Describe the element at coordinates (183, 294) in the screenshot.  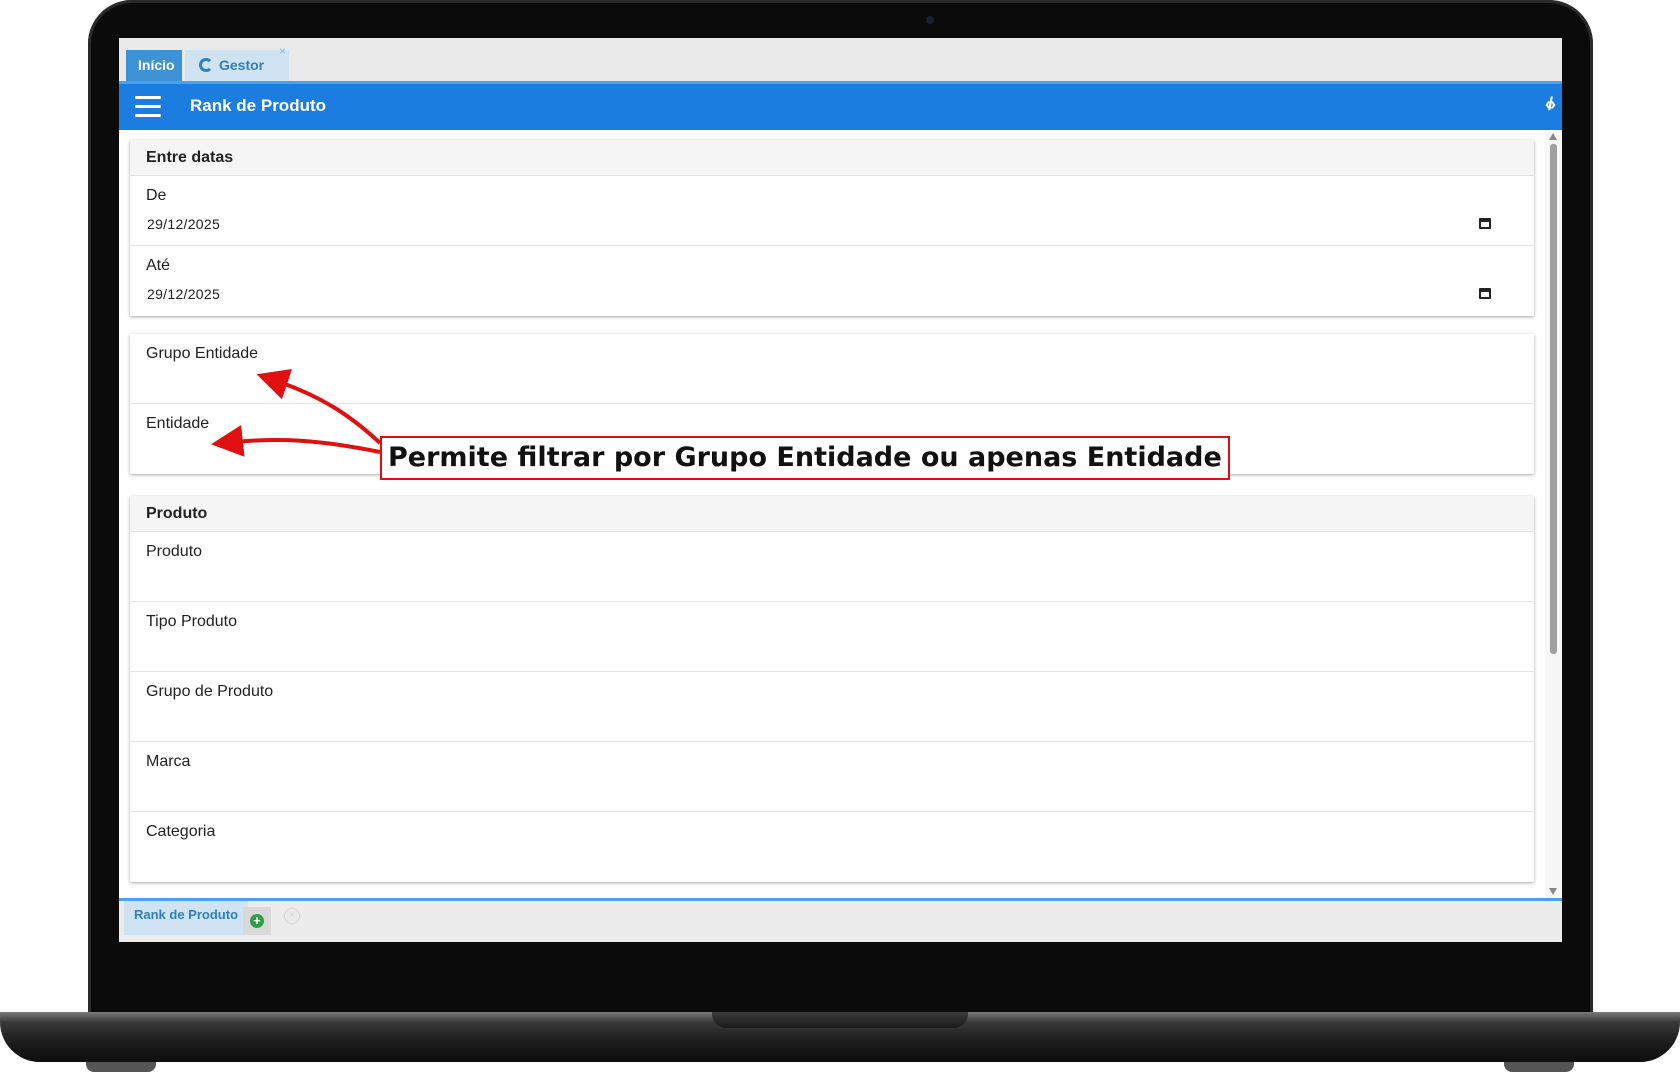
I see `date-to-input: 29/12/2025` at that location.